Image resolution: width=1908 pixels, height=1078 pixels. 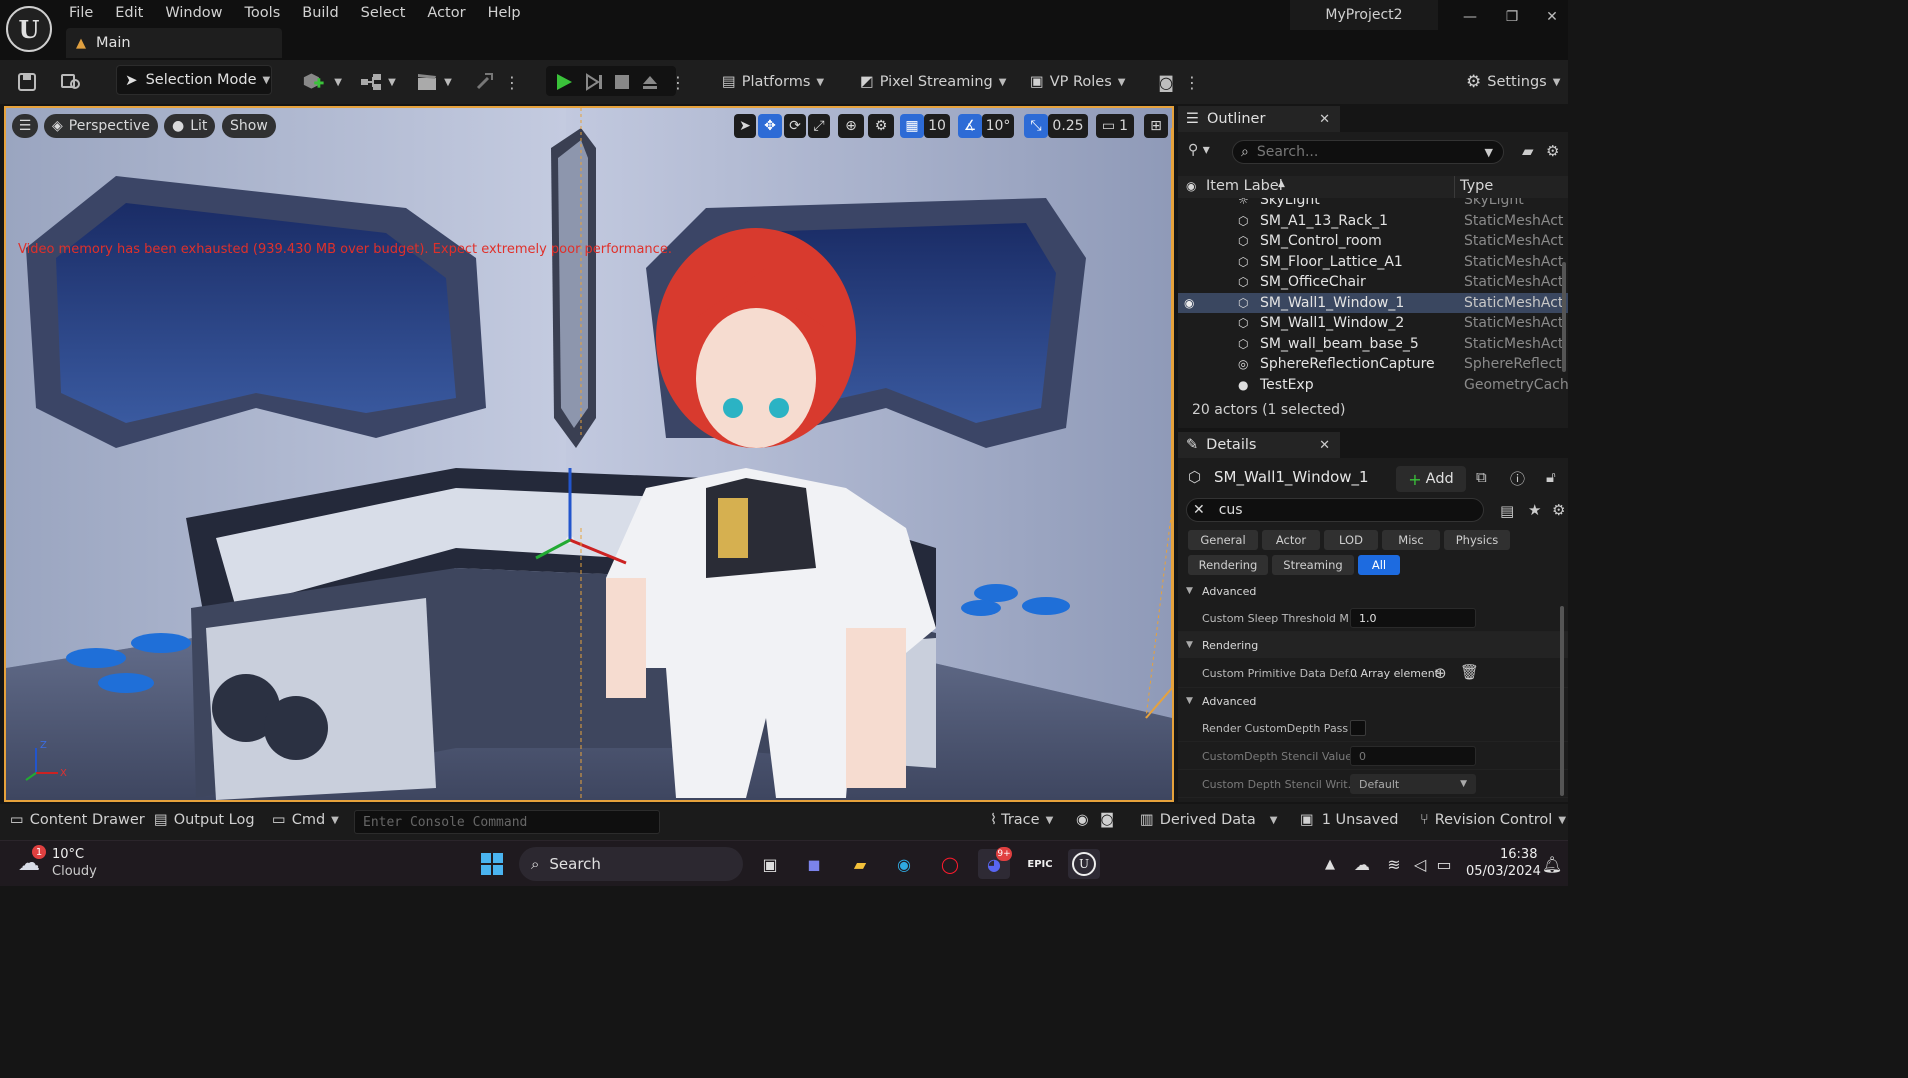 I want to click on lit-button: ● Lit, so click(x=190, y=126).